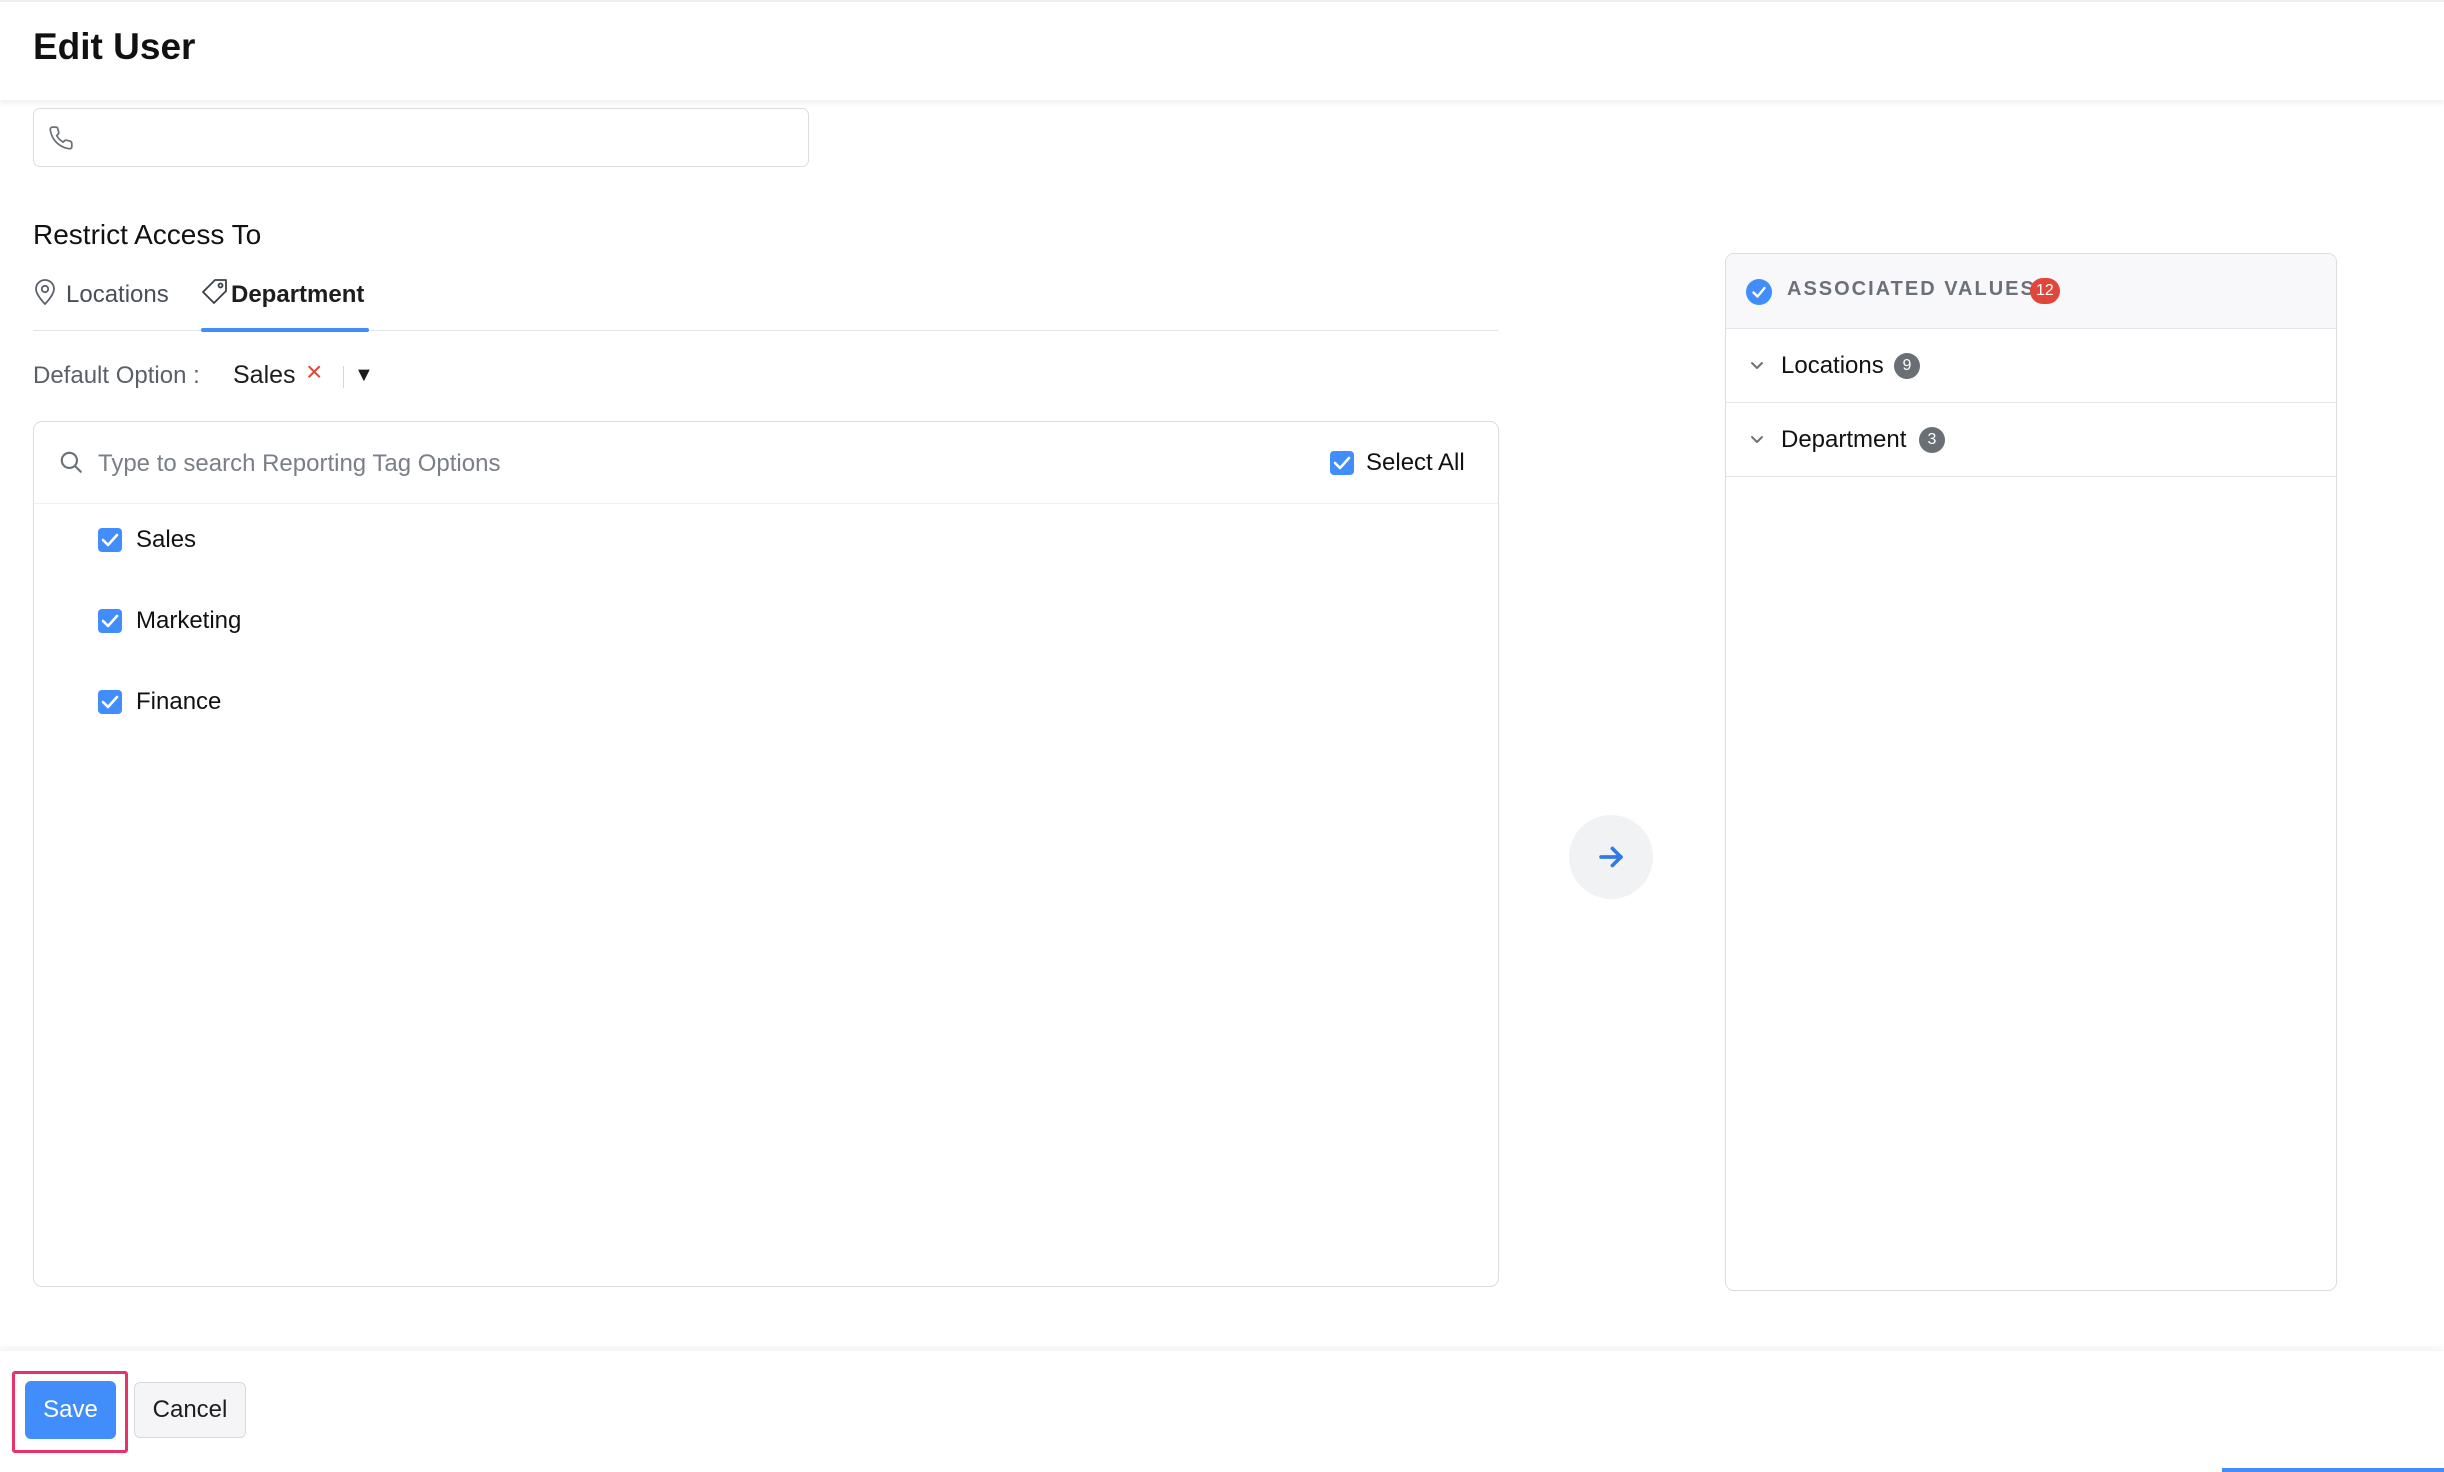 The width and height of the screenshot is (2444, 1472). What do you see at coordinates (285, 330) in the screenshot?
I see `active-tab-indicator` at bounding box center [285, 330].